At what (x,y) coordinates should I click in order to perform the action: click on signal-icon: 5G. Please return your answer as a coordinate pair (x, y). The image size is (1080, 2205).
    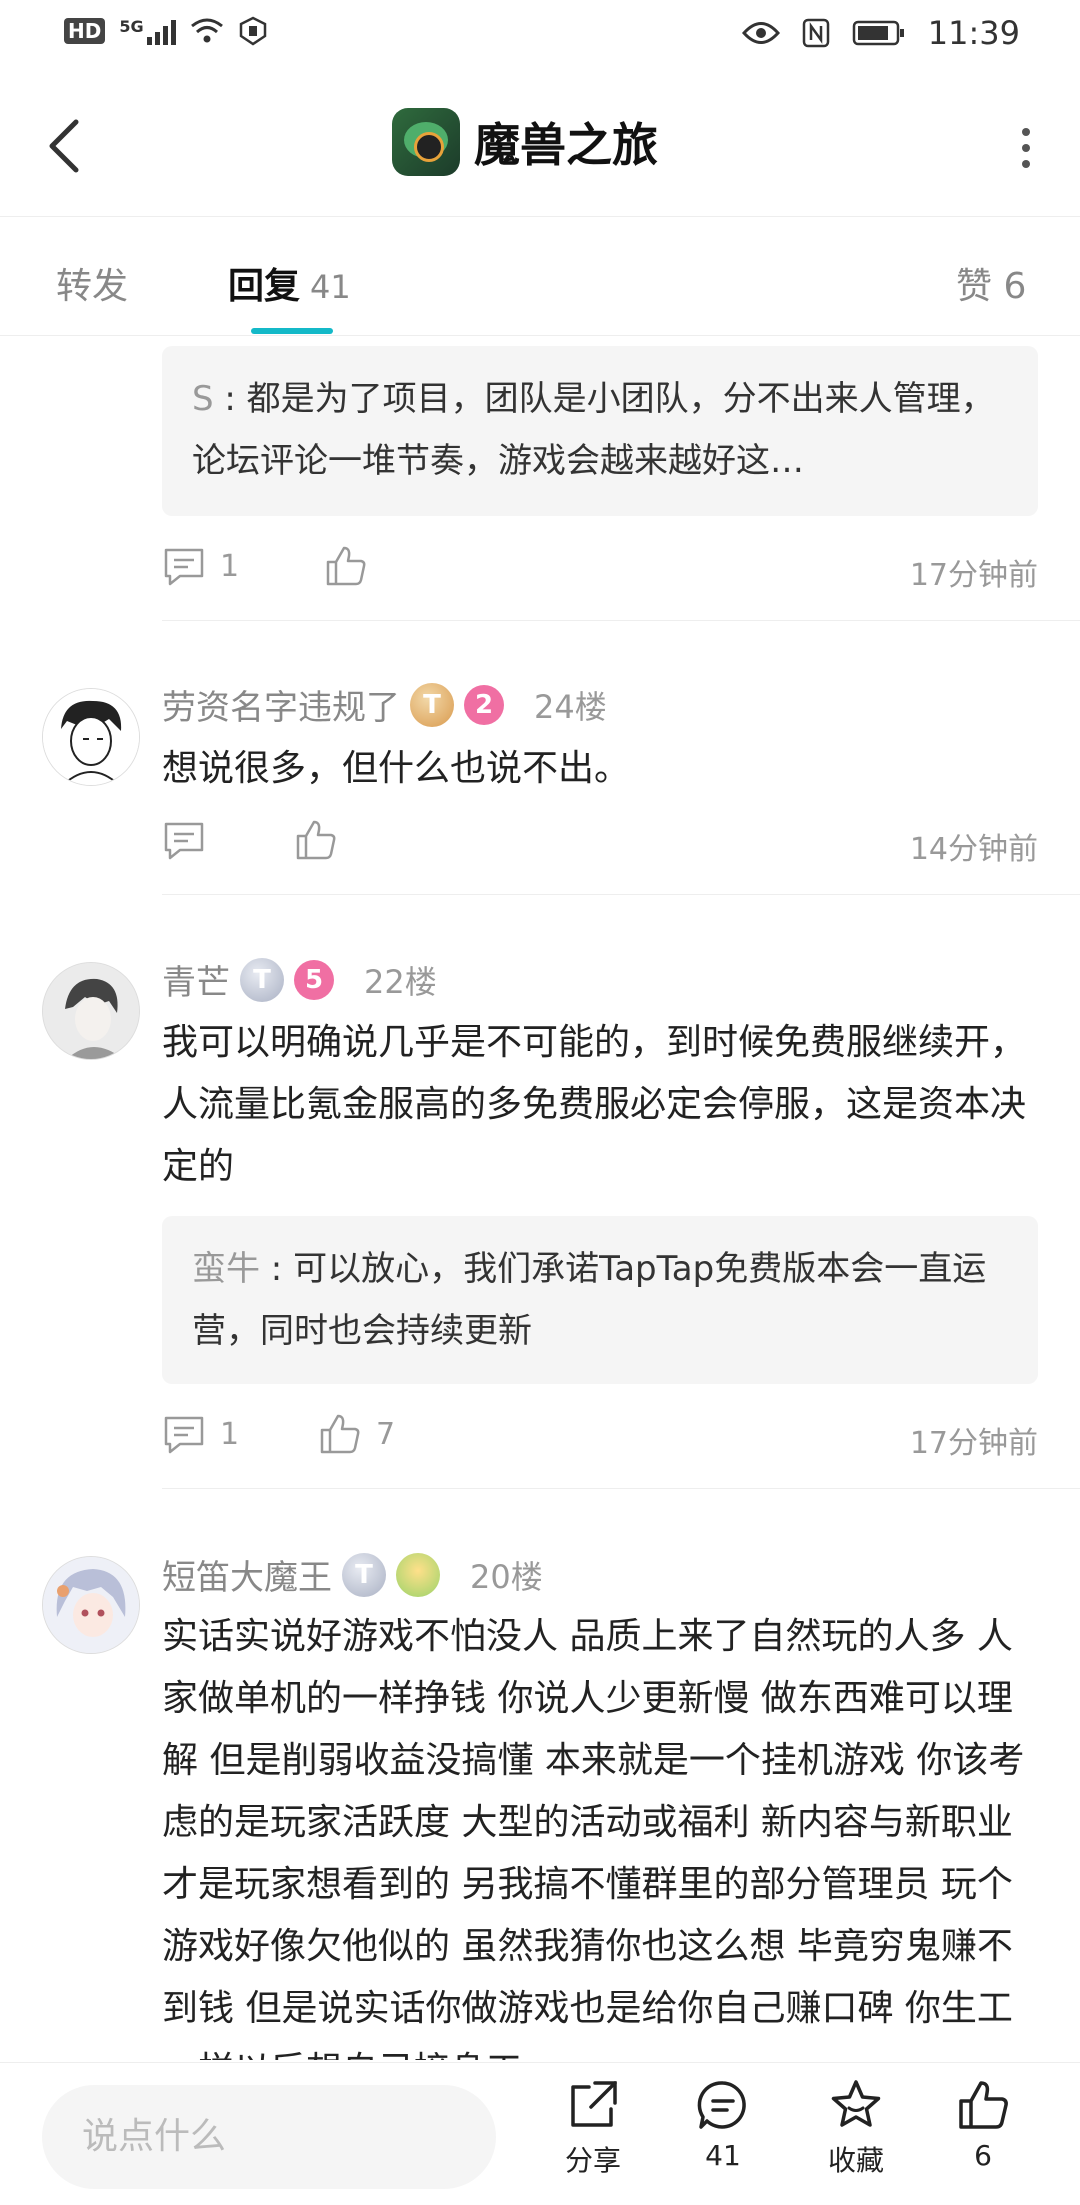
    Looking at the image, I should click on (147, 31).